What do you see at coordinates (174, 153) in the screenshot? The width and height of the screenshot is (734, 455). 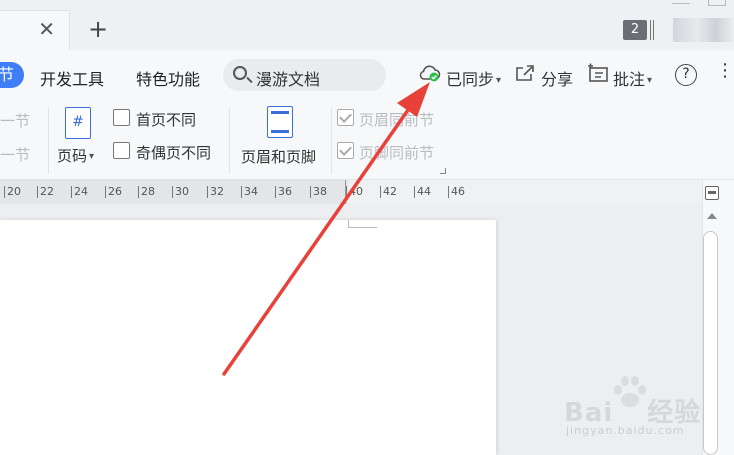 I see `odd-even-different-label: 奇偶页不同` at bounding box center [174, 153].